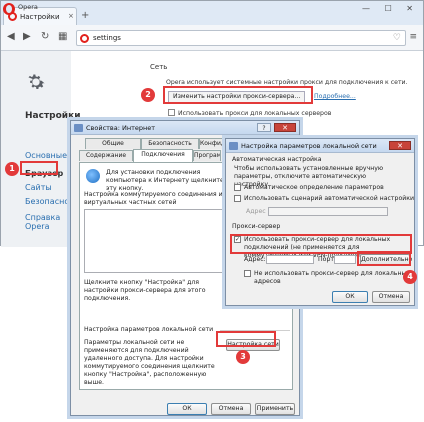  Describe the element at coordinates (154, 241) in the screenshot. I see `connections-list` at that location.